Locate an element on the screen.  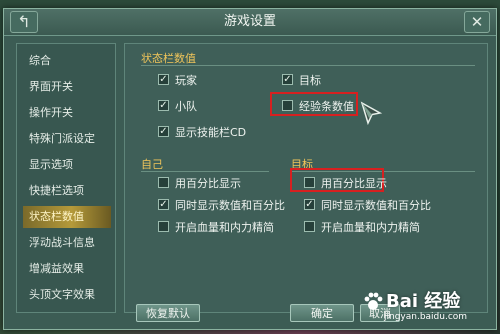
mouse-pointer-icon is located at coordinates (371, 113).